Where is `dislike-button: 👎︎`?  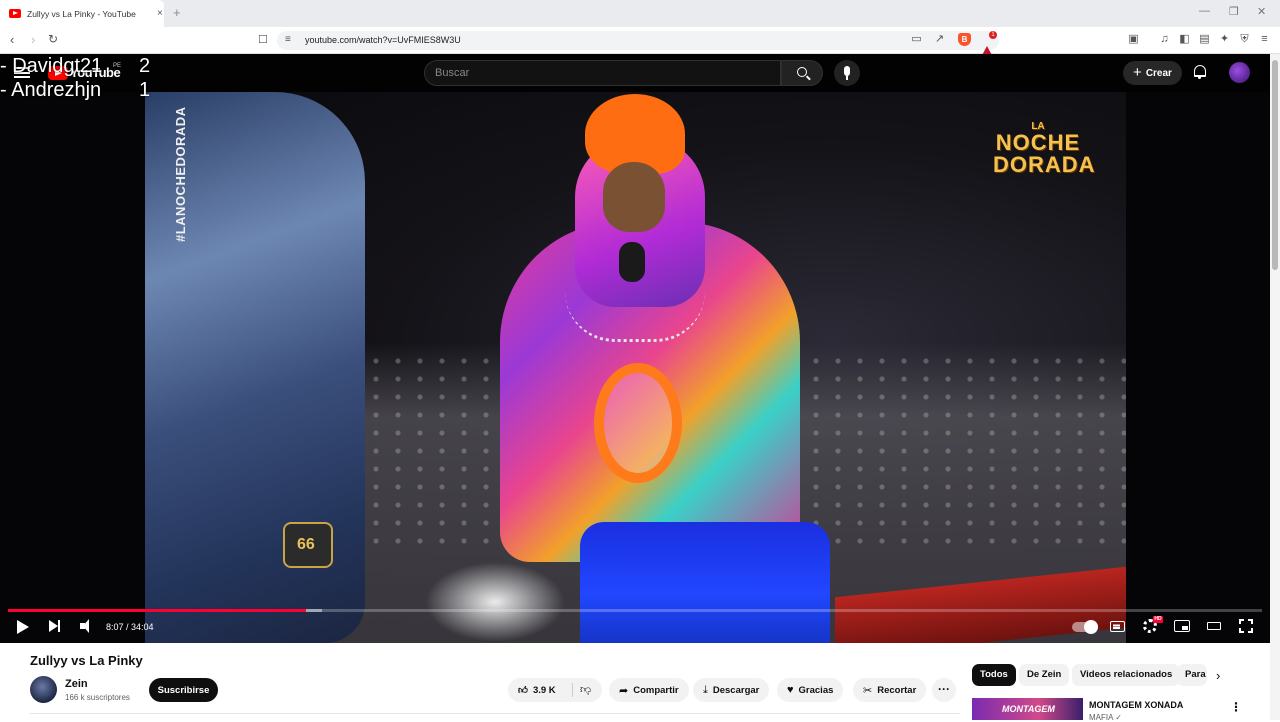 dislike-button: 👎︎ is located at coordinates (585, 689).